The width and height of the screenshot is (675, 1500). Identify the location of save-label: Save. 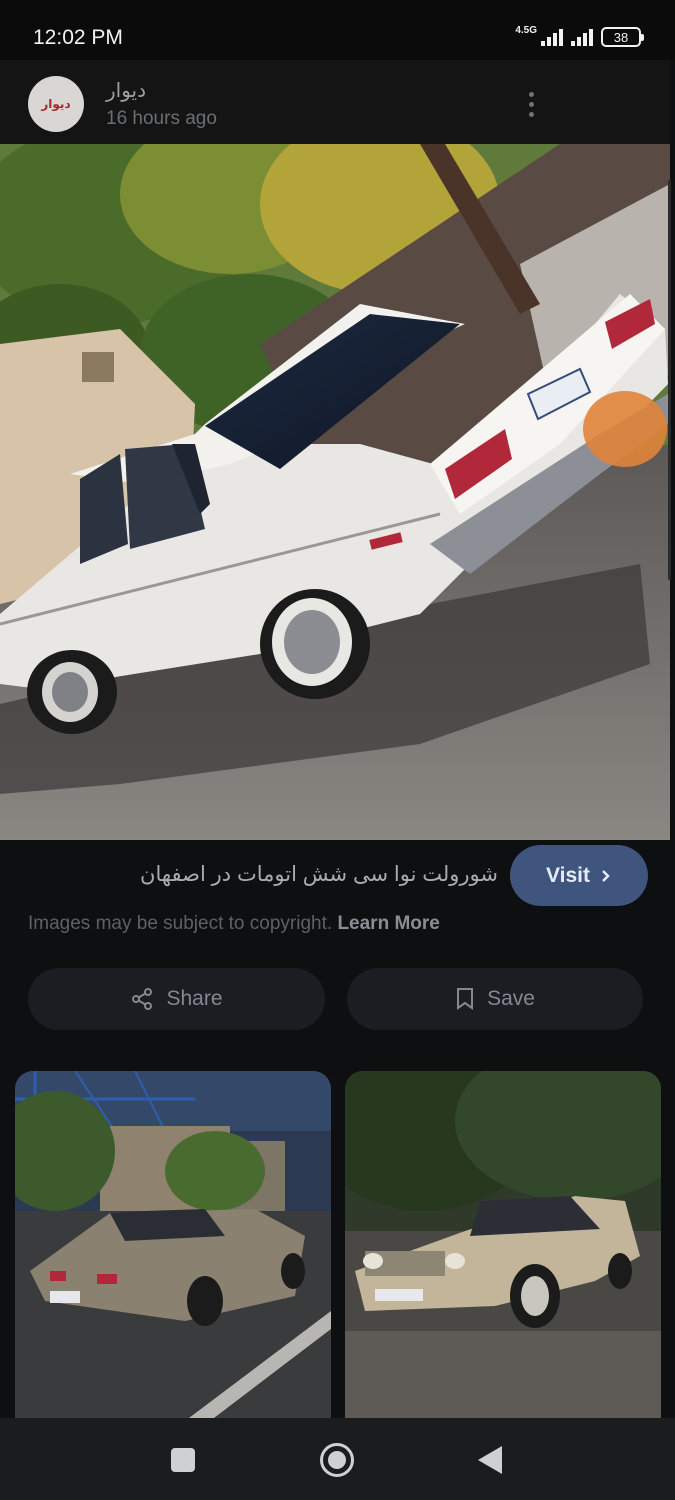
(511, 998).